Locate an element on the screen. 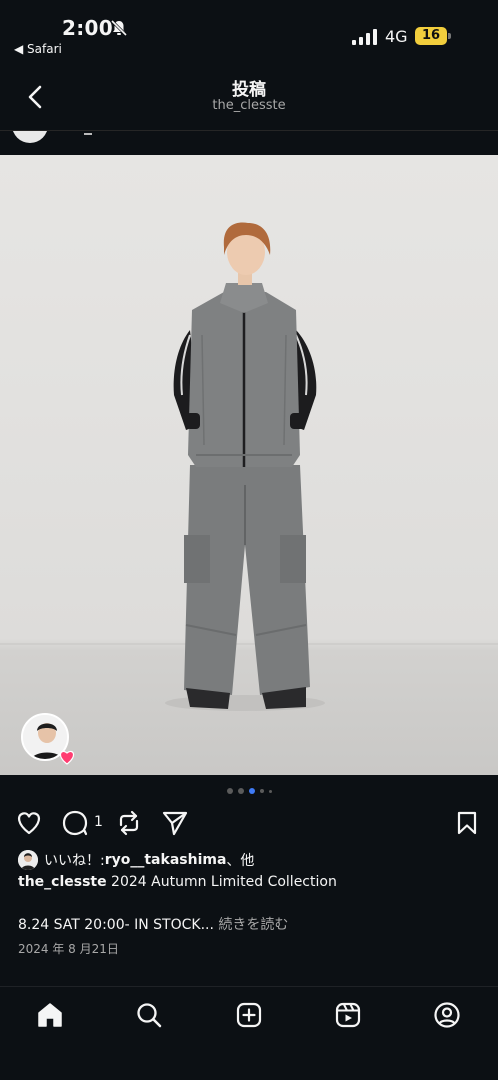 The width and height of the screenshot is (498, 1080). page-subtitle: the_clesste is located at coordinates (249, 105).